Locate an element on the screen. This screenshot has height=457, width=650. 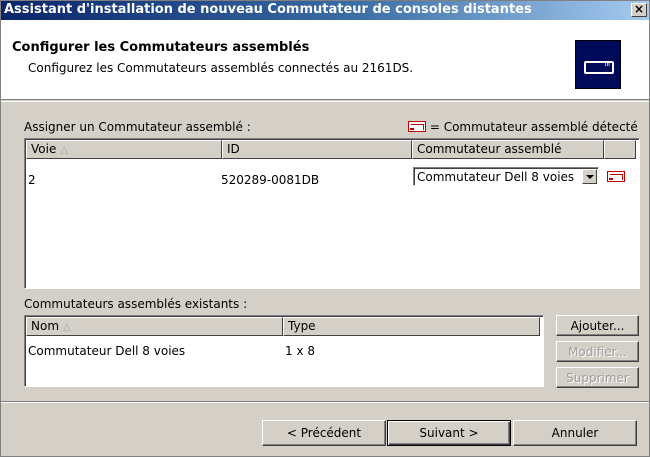
switch-type-value: Commutateur Dell 8 voies is located at coordinates (496, 177).